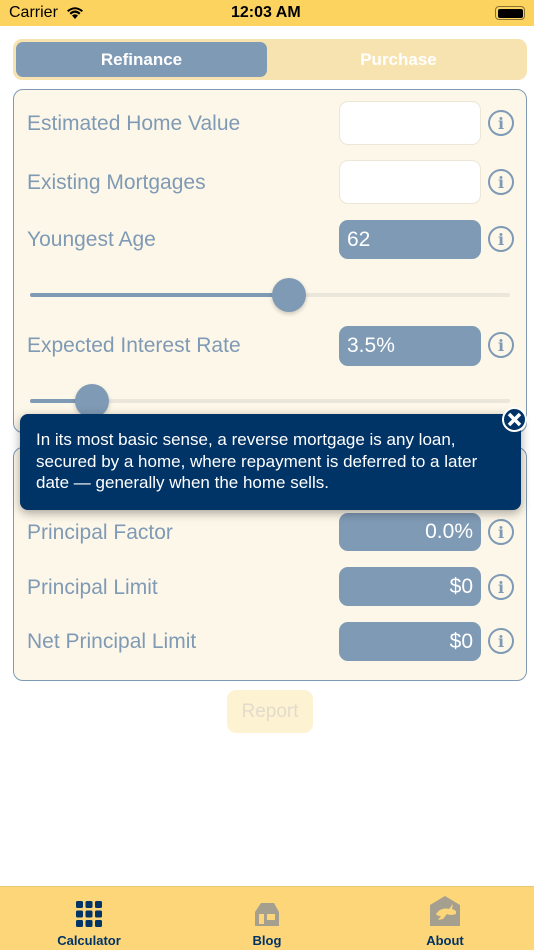  Describe the element at coordinates (270, 401) in the screenshot. I see `rate-slider` at that location.